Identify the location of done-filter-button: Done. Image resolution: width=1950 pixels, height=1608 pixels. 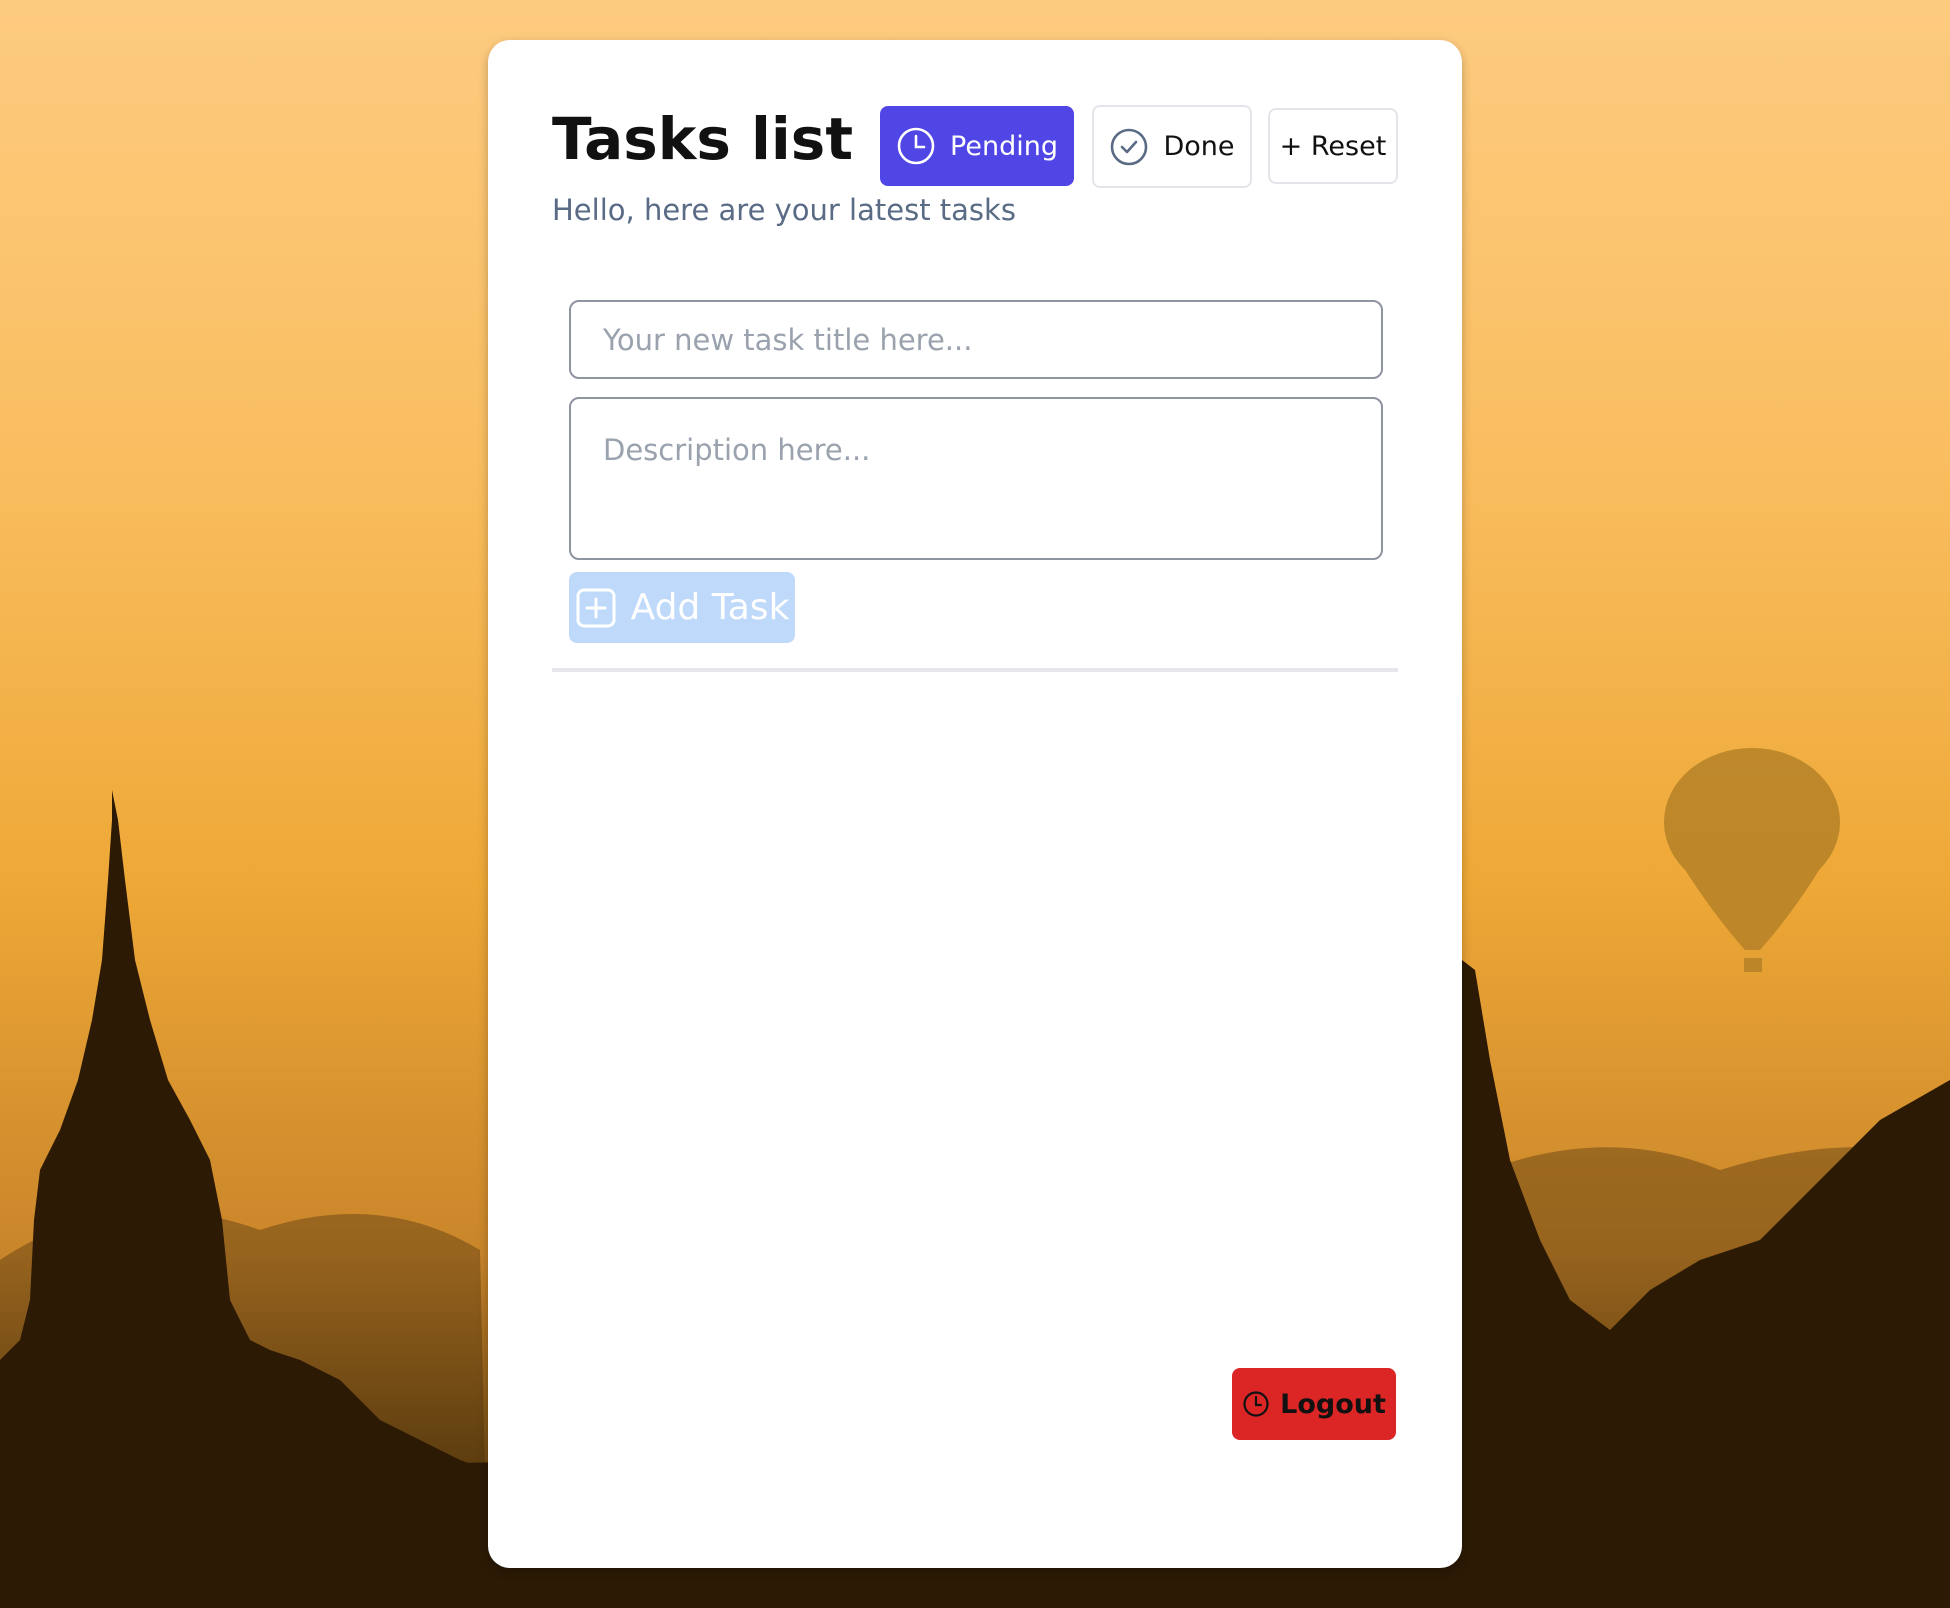
(1172, 146).